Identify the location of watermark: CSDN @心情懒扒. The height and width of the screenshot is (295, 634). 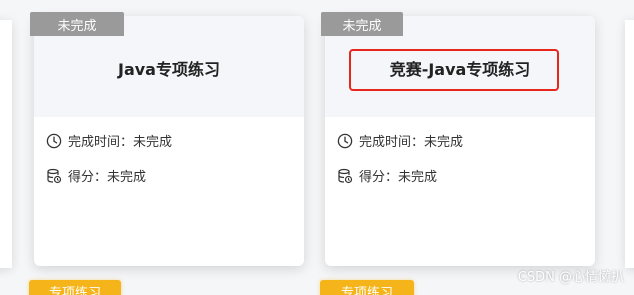
(570, 277).